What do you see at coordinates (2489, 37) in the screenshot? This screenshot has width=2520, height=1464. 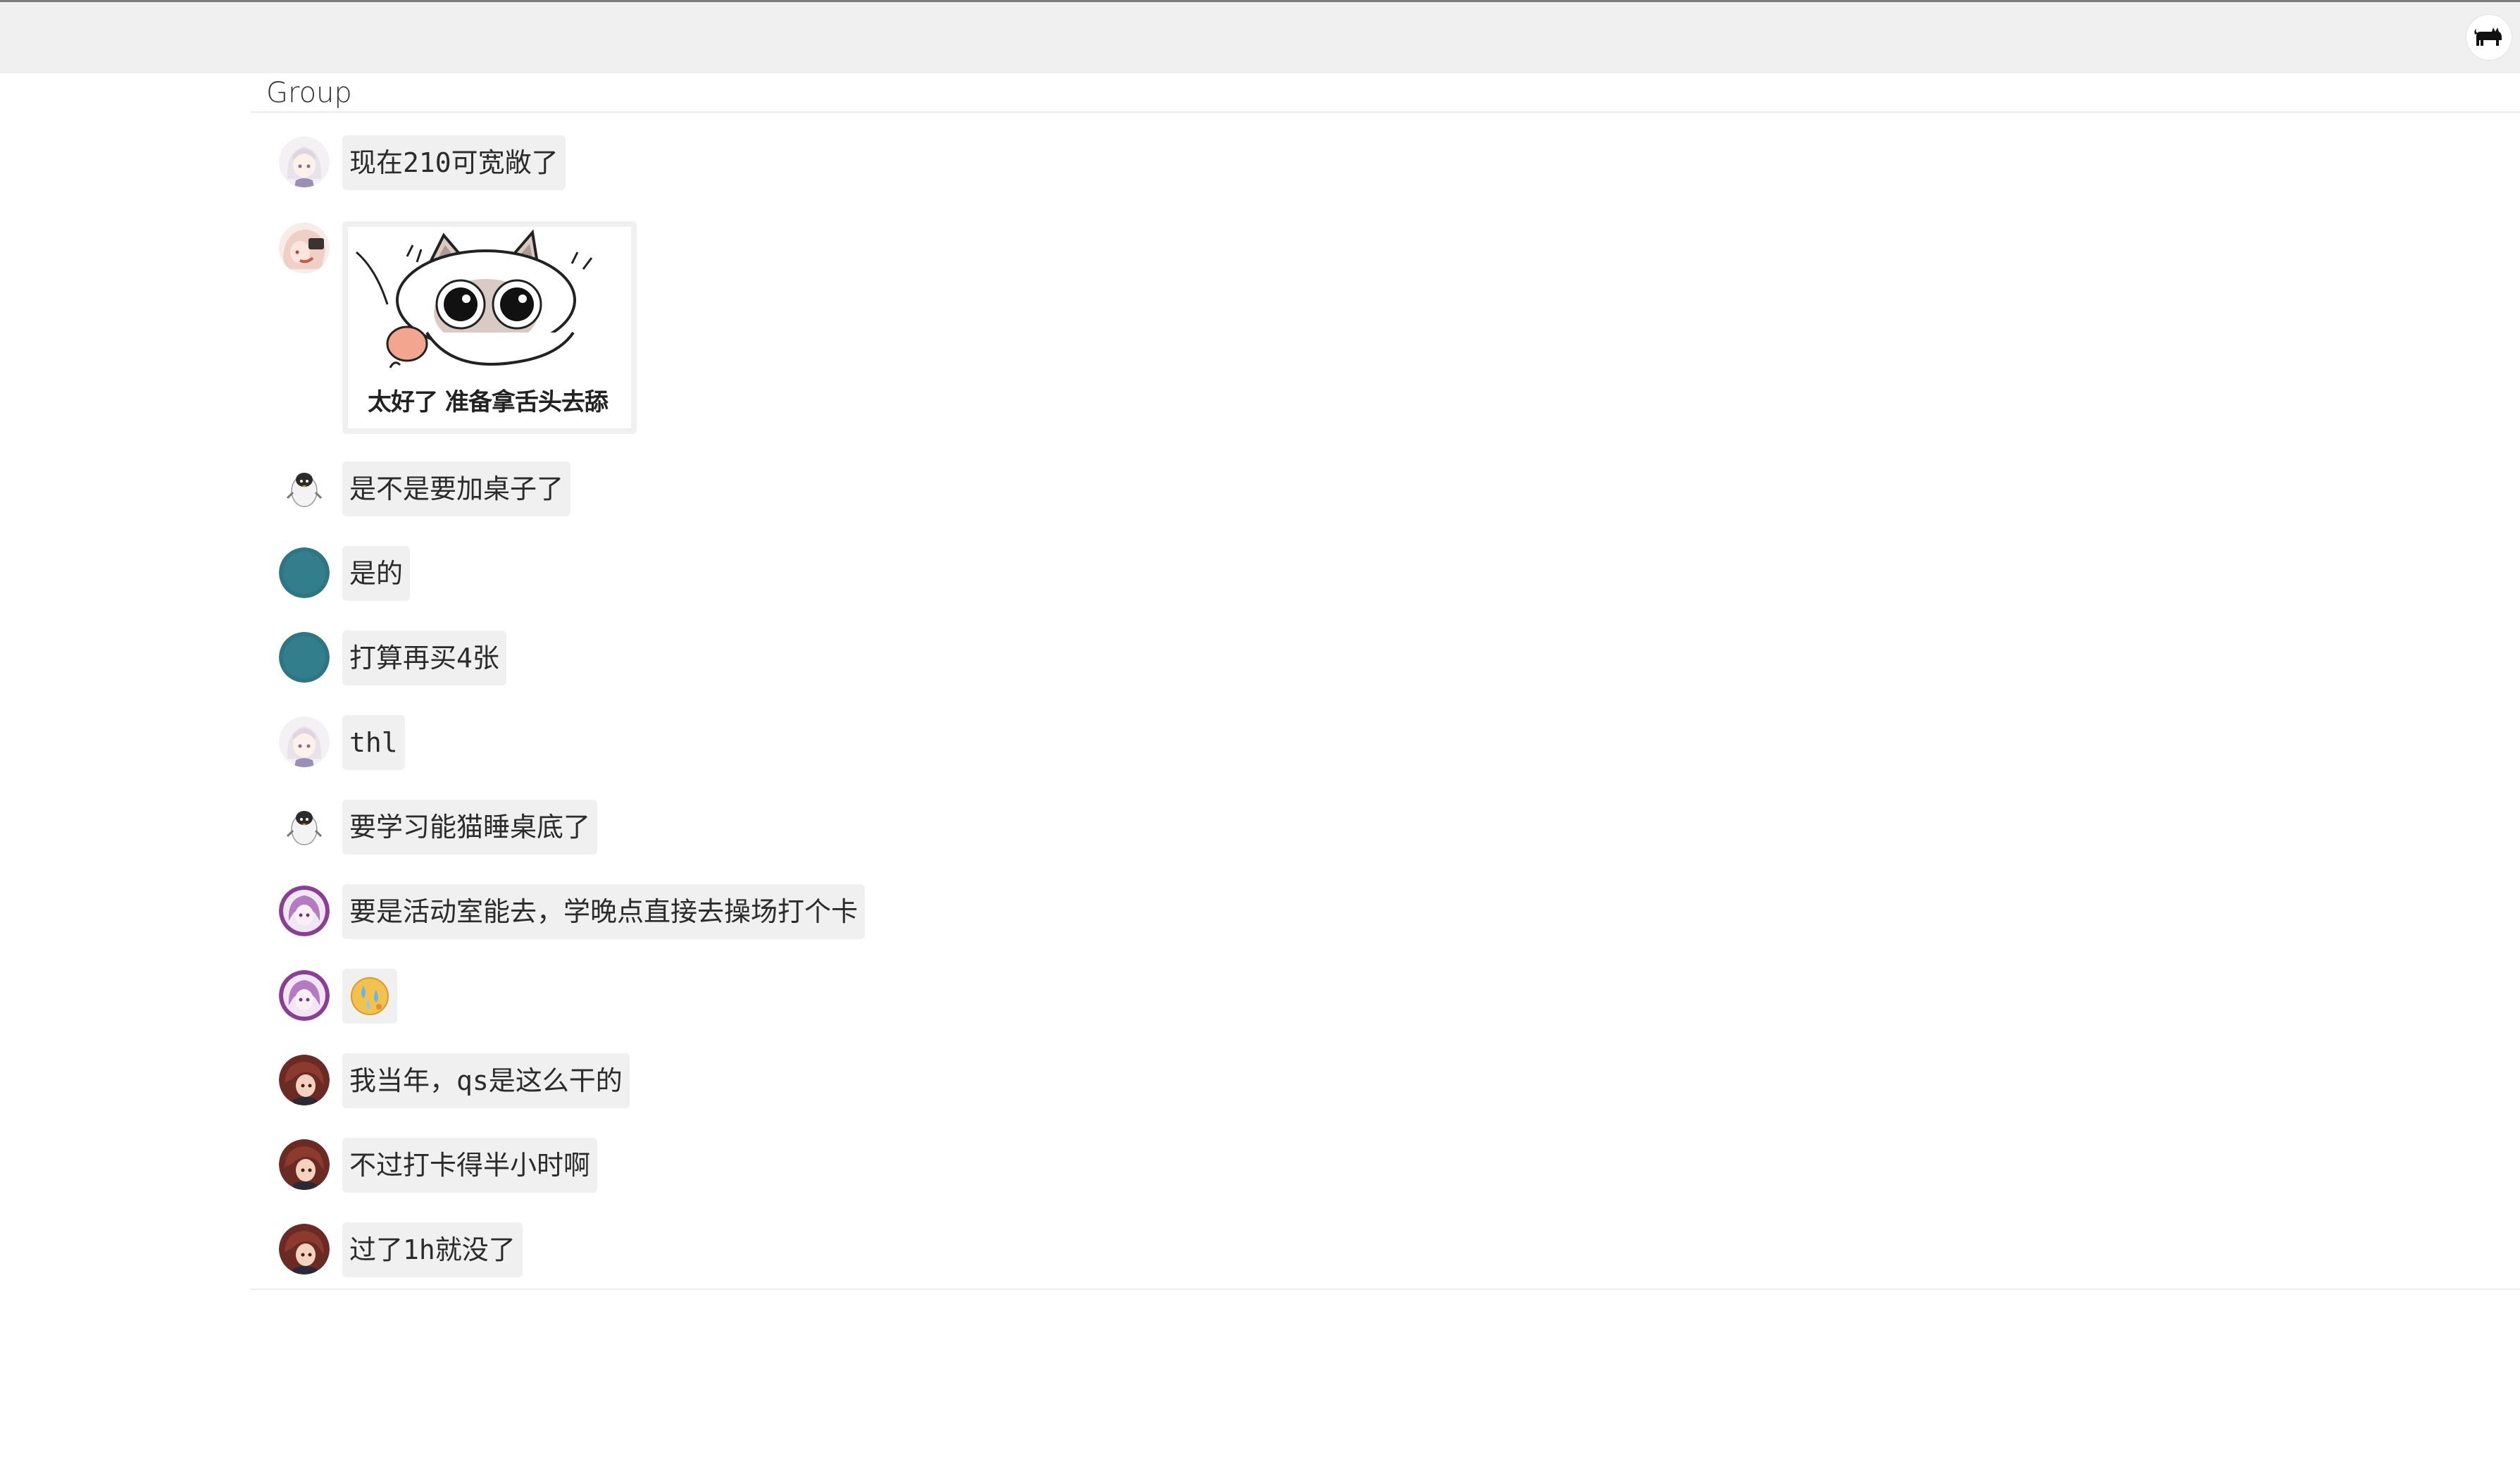 I see `cat-silhouette-icon` at bounding box center [2489, 37].